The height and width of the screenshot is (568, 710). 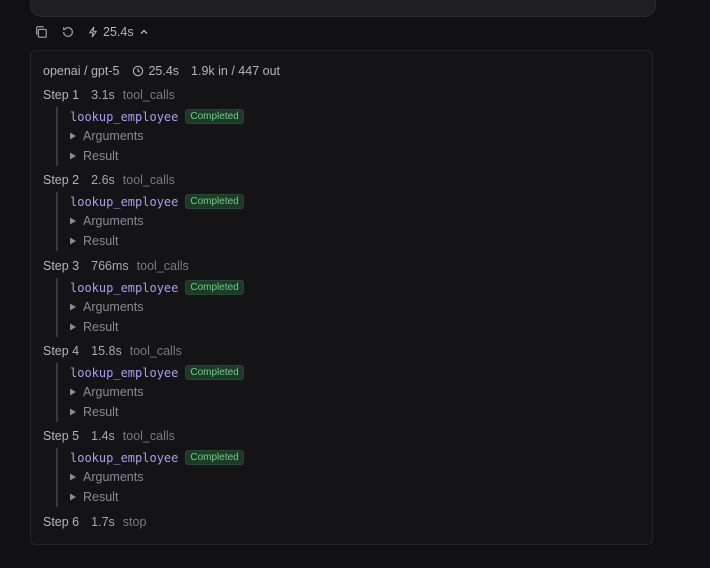 I want to click on step-time: 766ms, so click(x=110, y=266).